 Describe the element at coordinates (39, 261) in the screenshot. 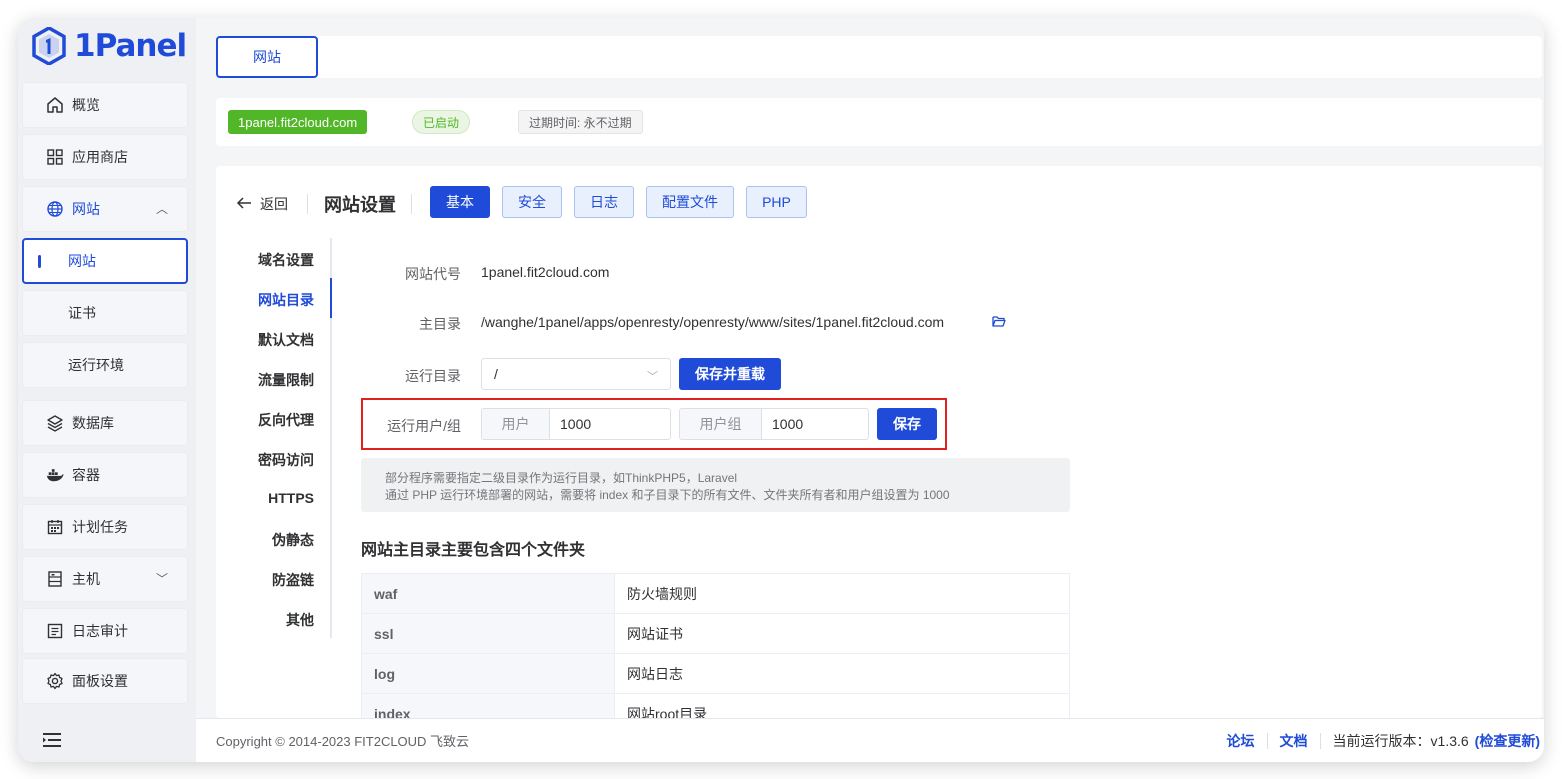

I see `active-indicator` at that location.